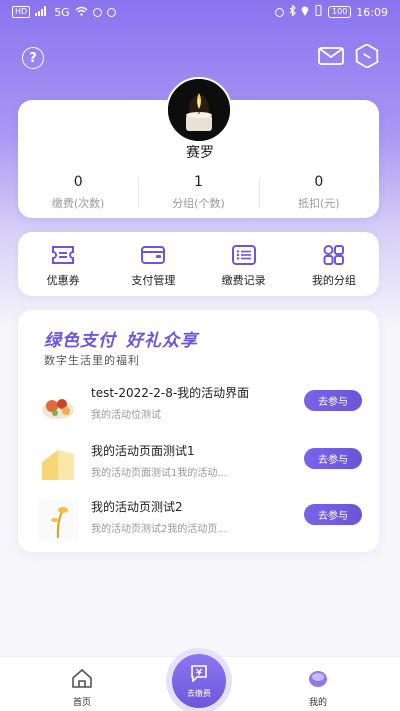 The image size is (400, 711). I want to click on status-time: 16:09, so click(372, 12).